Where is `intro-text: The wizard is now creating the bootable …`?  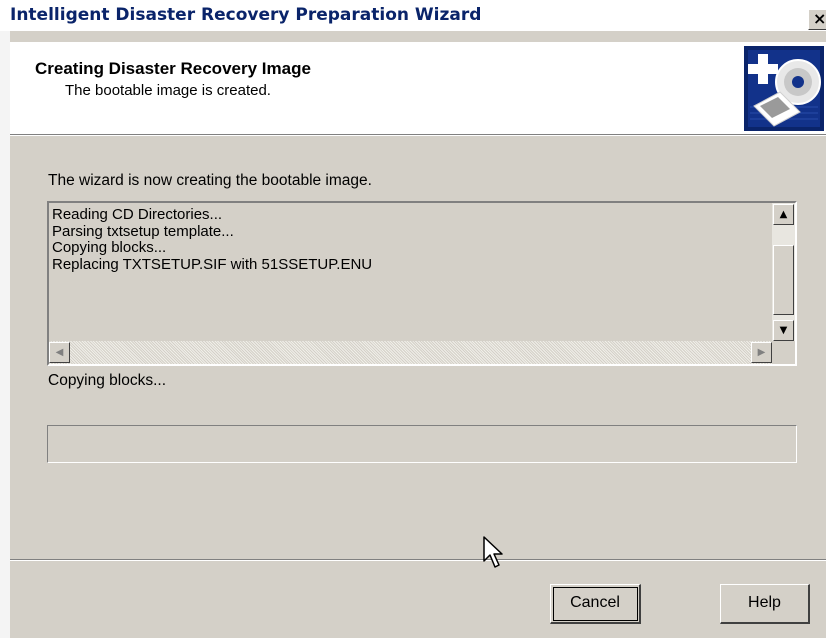 intro-text: The wizard is now creating the bootable … is located at coordinates (210, 180).